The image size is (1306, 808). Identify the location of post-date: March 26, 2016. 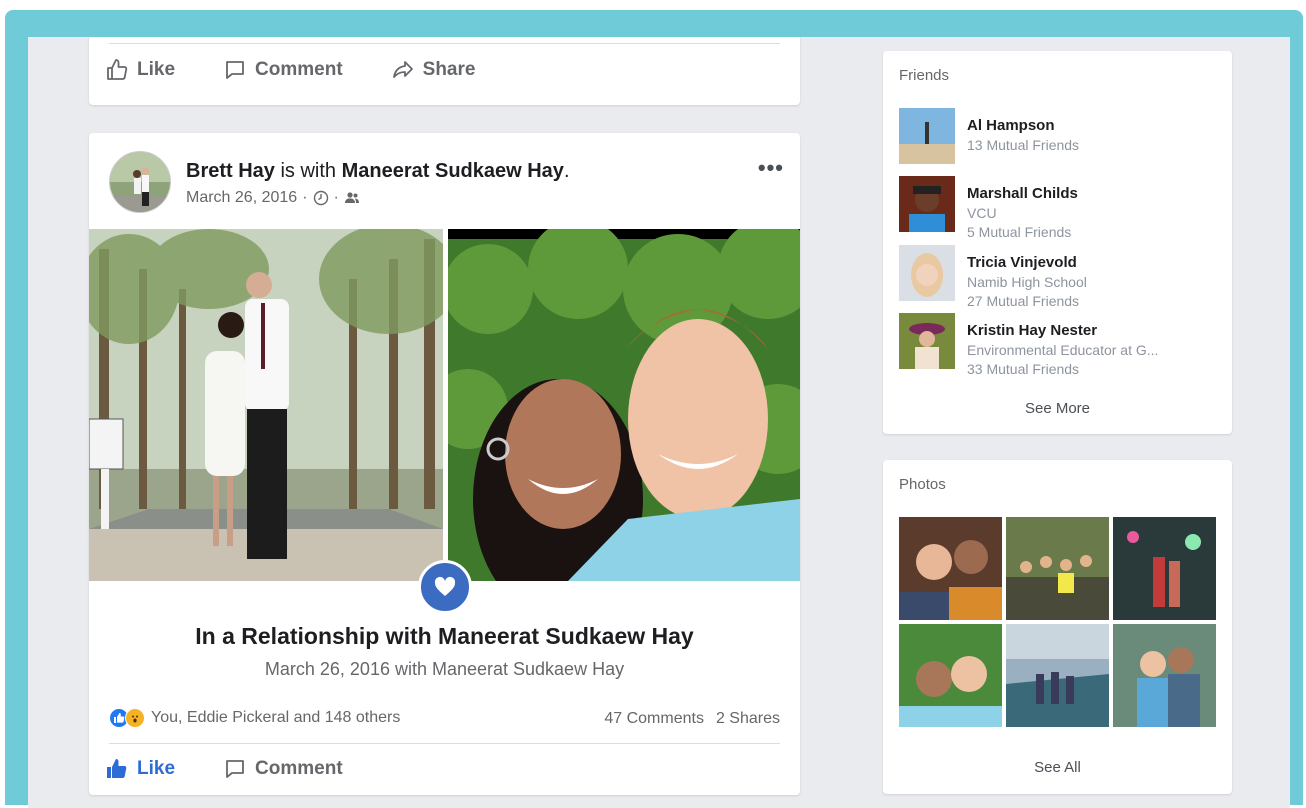
(241, 198).